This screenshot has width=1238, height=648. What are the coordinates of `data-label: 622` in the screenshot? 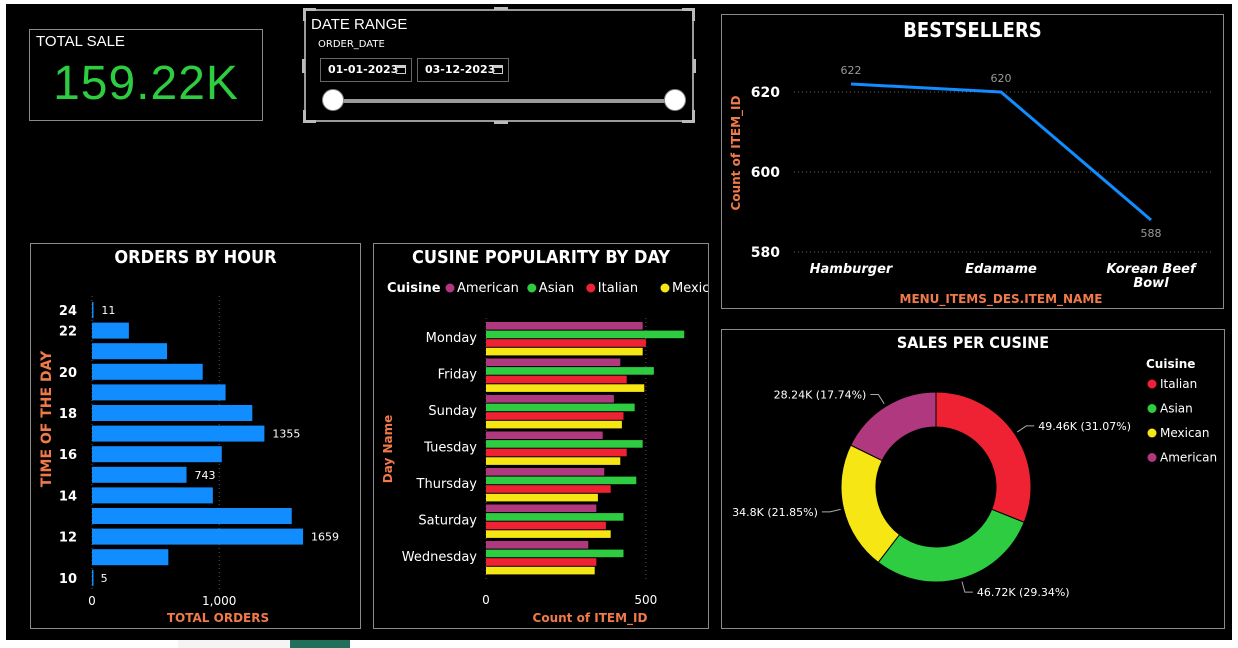 It's located at (851, 70).